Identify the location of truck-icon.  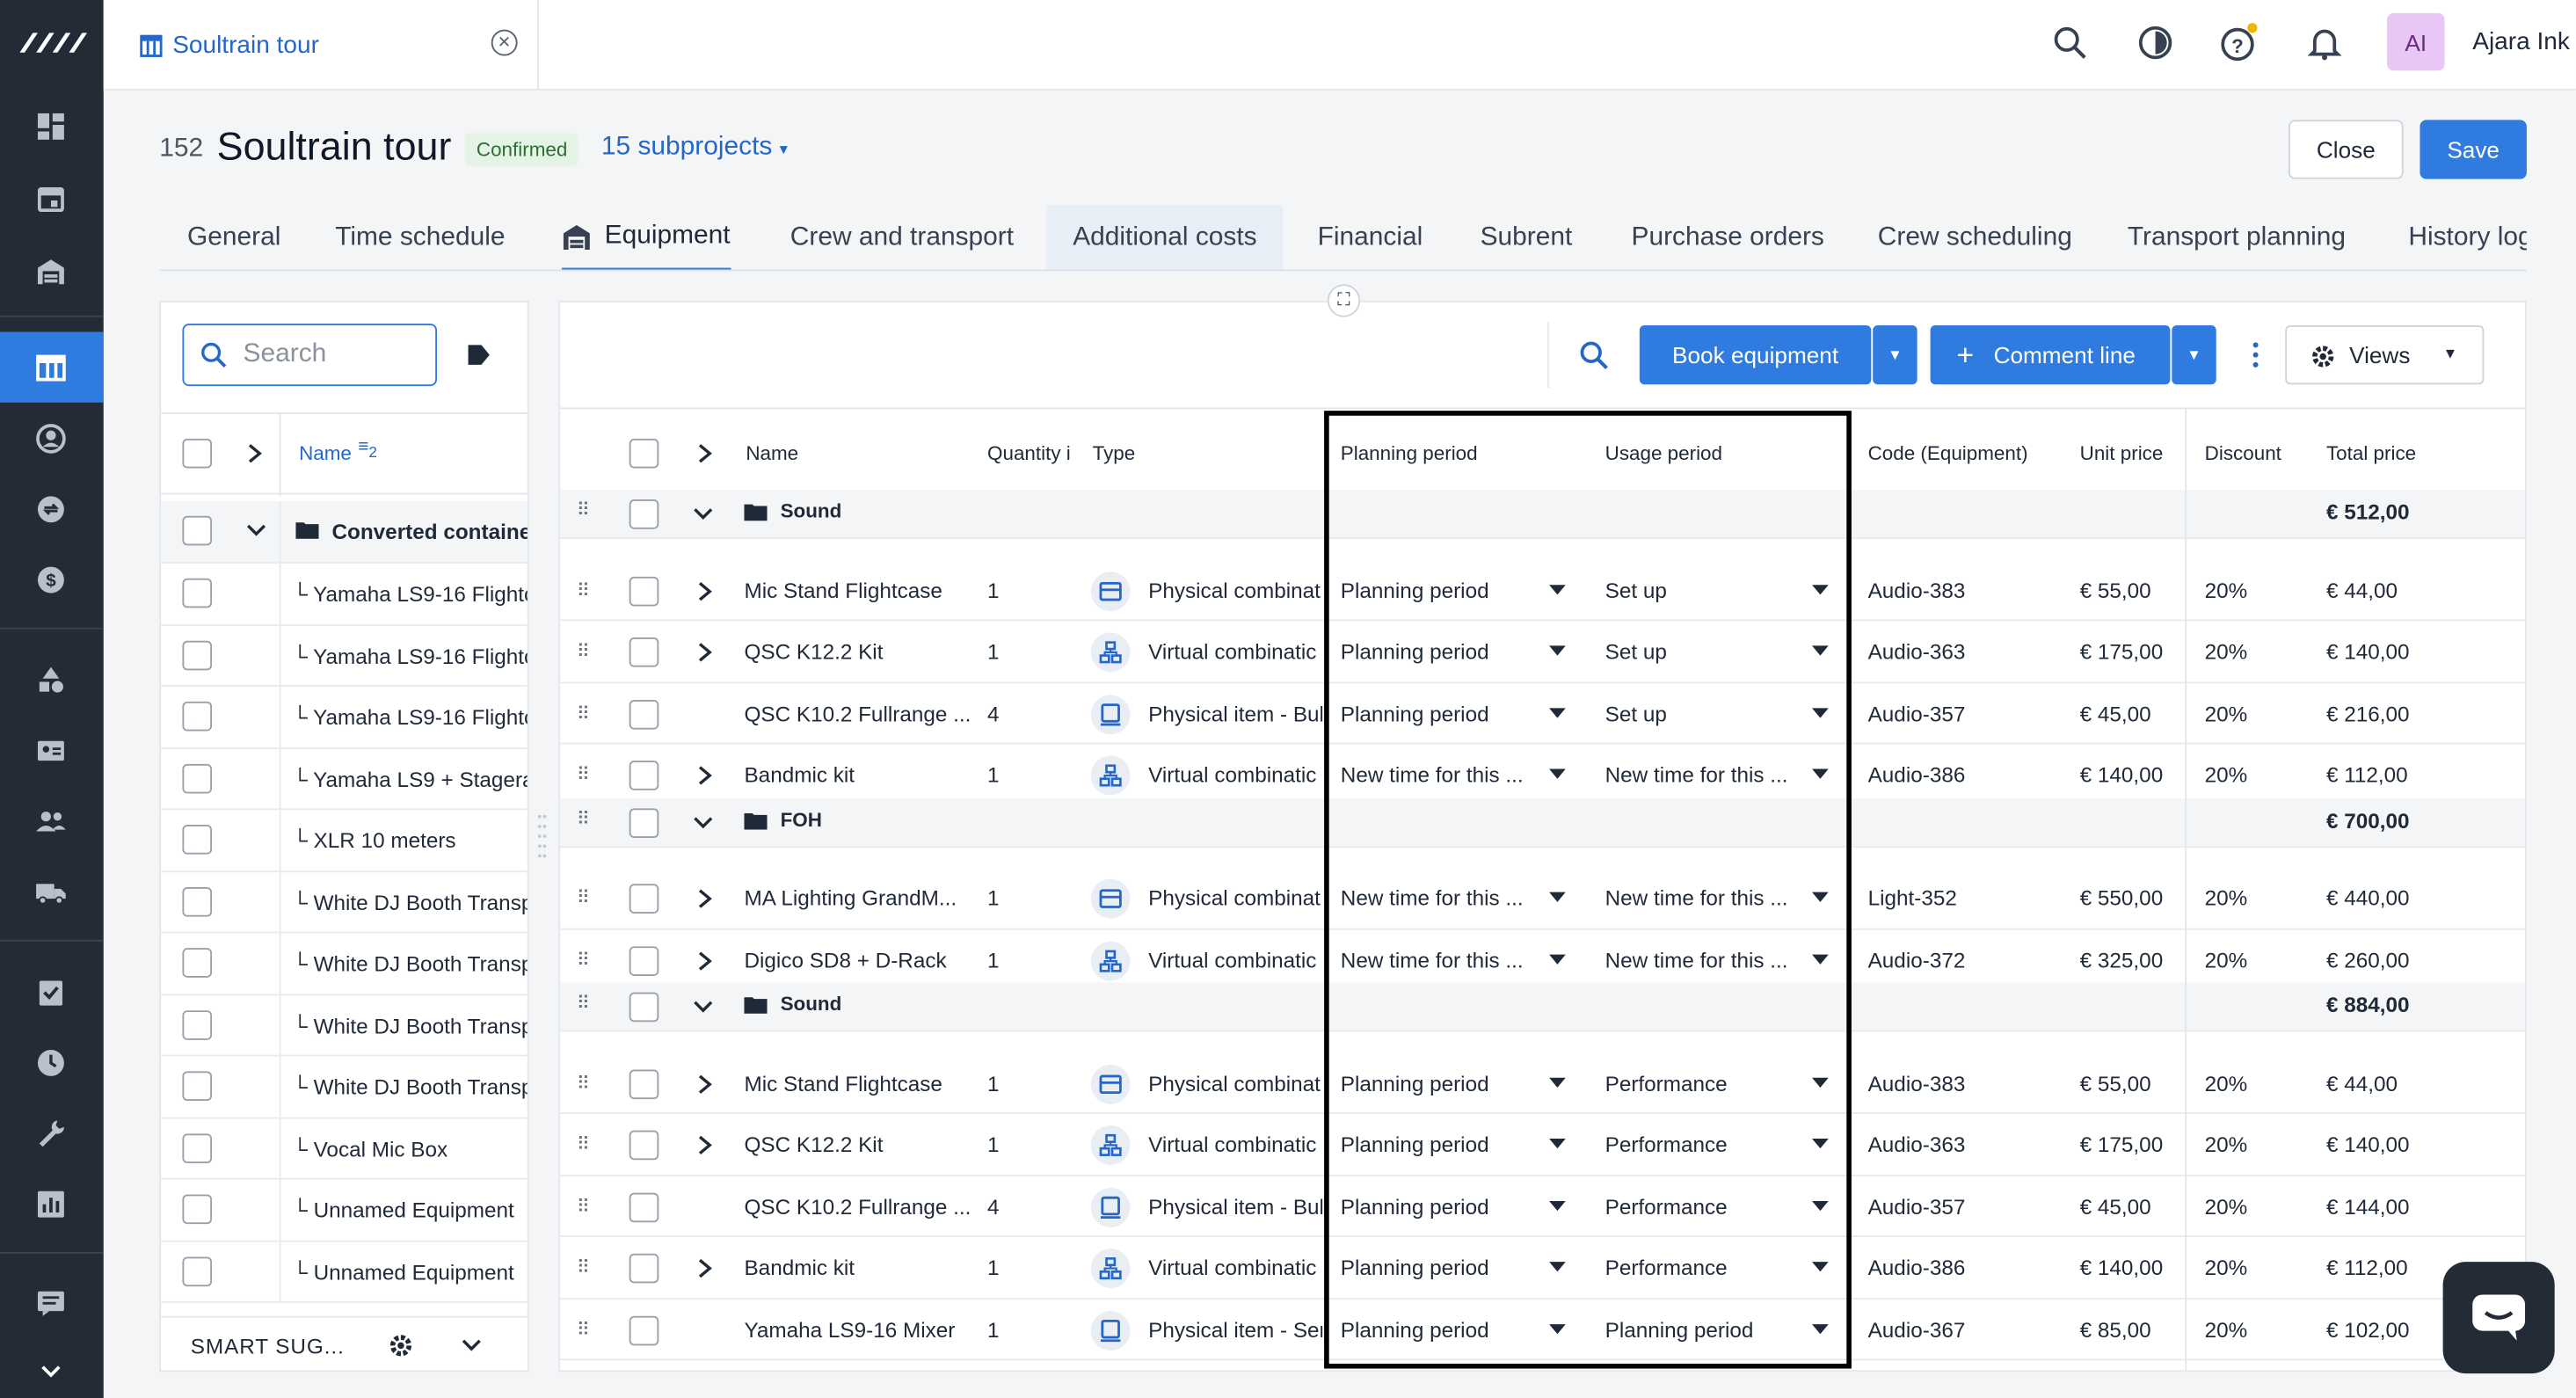
(51, 892).